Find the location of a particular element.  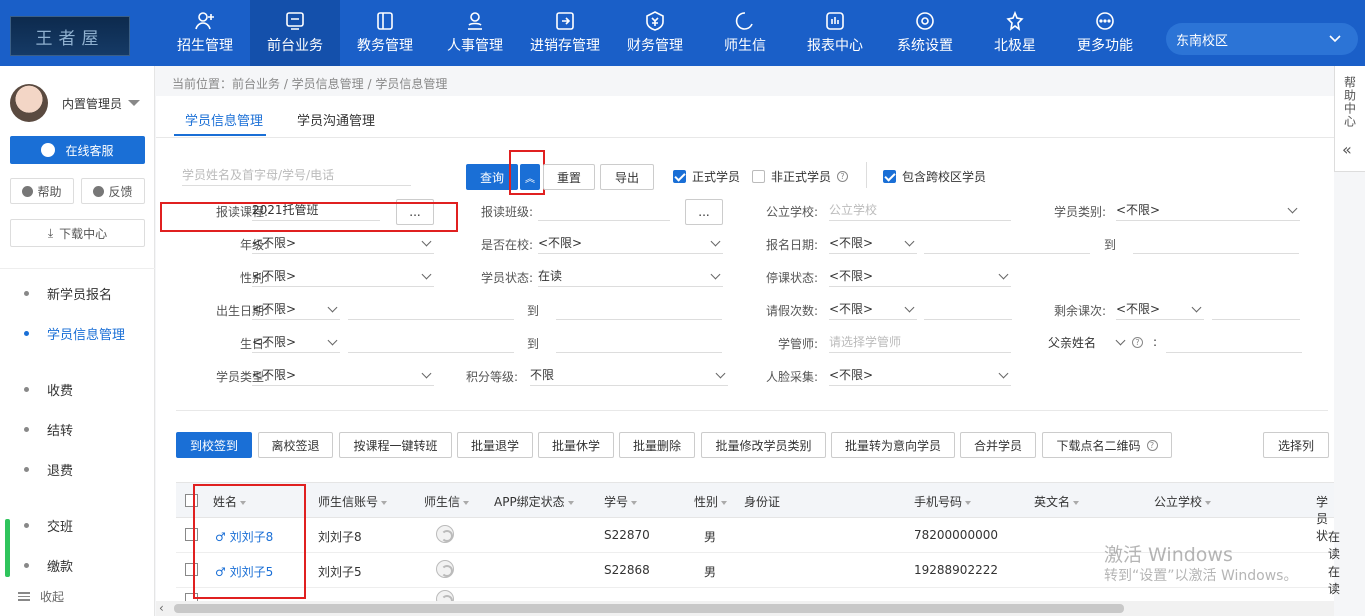

remaining-lessons-input is located at coordinates (1256, 309).